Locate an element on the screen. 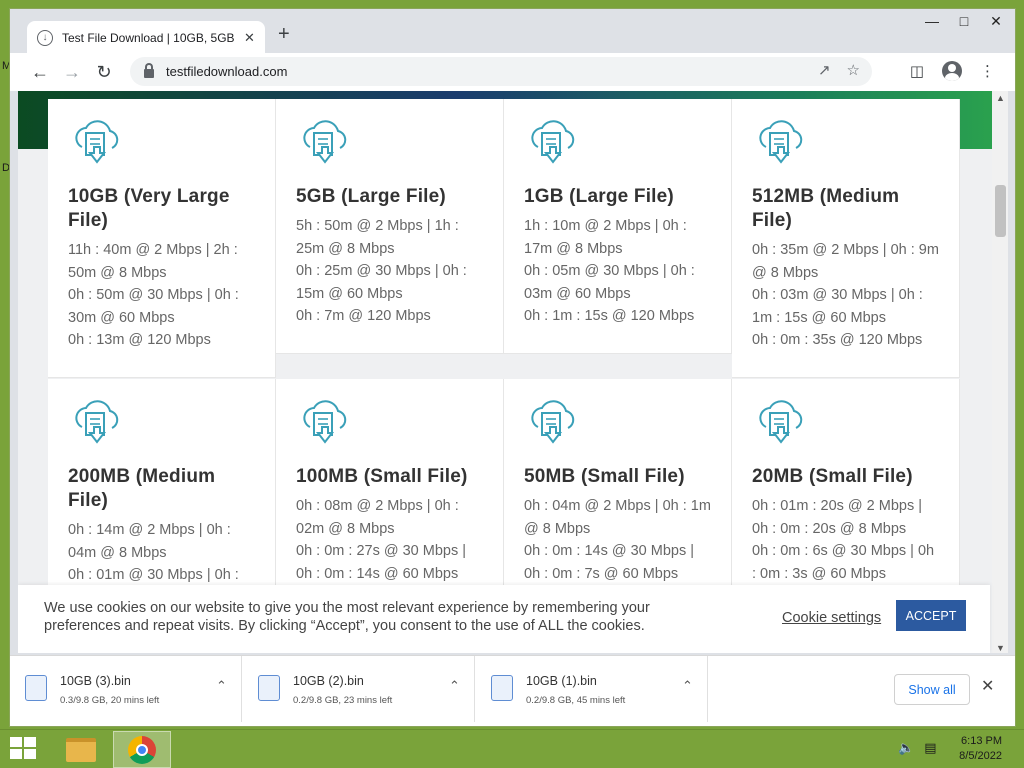 The height and width of the screenshot is (768, 1024). volume-muted-icon: 🔈 is located at coordinates (906, 748).